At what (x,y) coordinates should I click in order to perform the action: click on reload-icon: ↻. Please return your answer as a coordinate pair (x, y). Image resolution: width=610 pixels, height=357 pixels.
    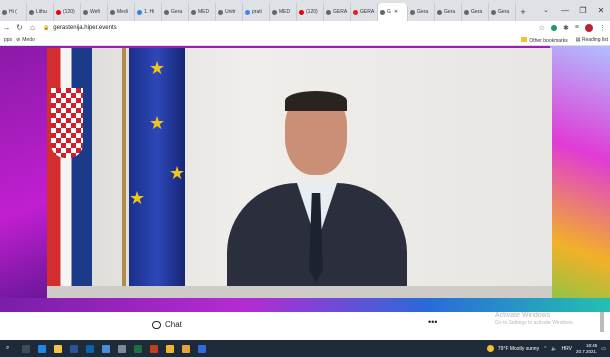
    Looking at the image, I should click on (19, 27).